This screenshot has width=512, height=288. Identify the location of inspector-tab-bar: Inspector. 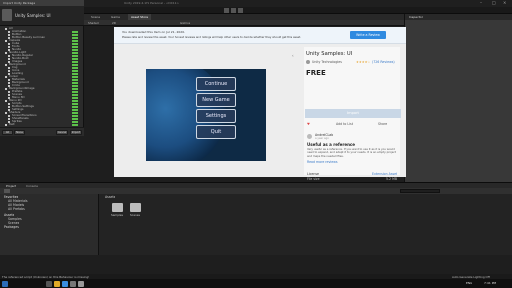
(458, 17).